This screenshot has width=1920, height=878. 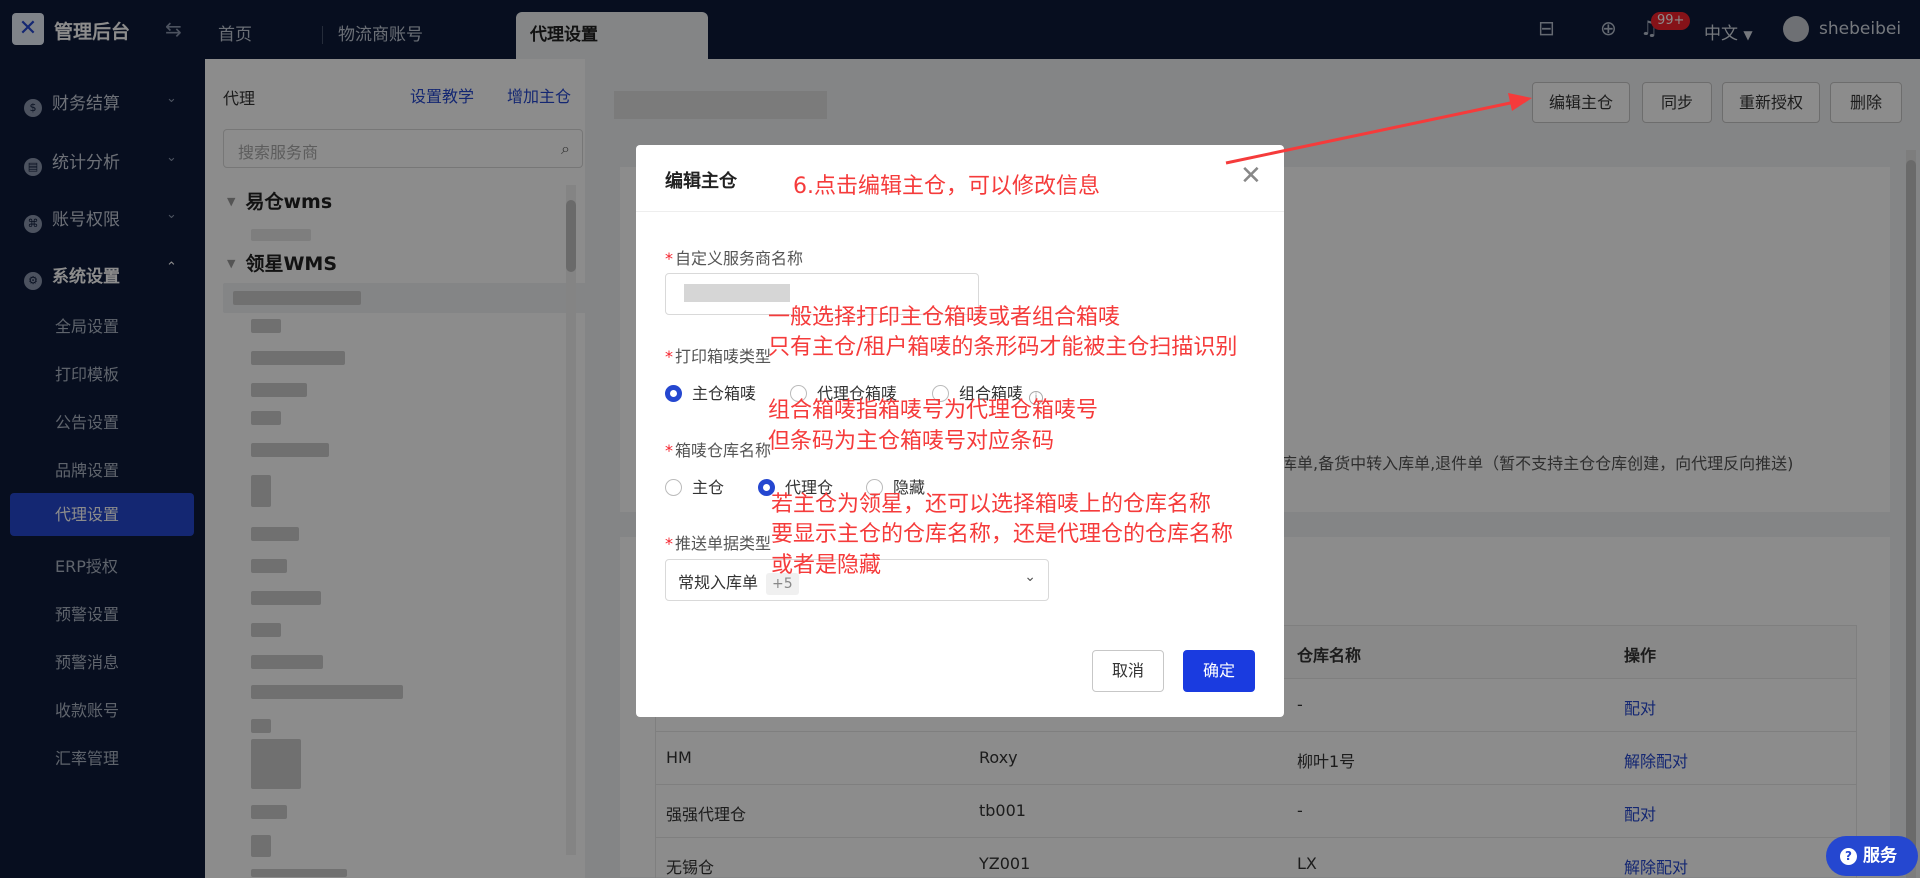 I want to click on annotation-arrow, so click(x=1378, y=129).